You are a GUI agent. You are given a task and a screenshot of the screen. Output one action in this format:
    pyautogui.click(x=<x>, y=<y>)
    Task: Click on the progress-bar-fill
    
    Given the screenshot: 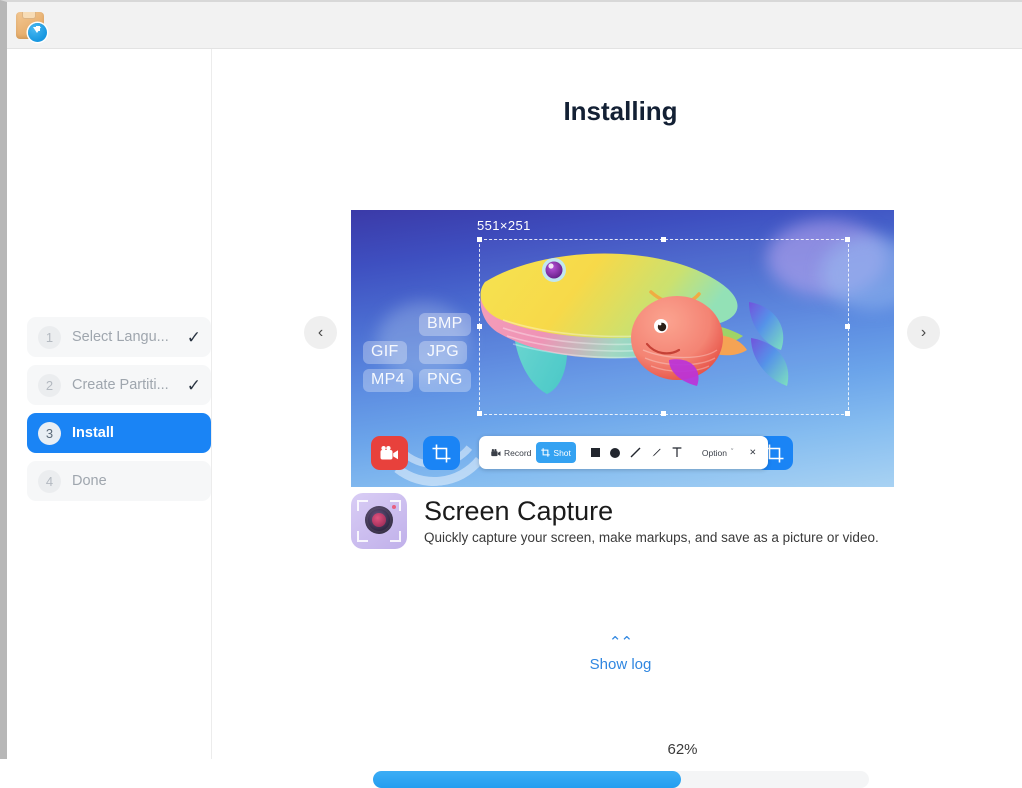 What is the action you would take?
    pyautogui.click(x=527, y=779)
    